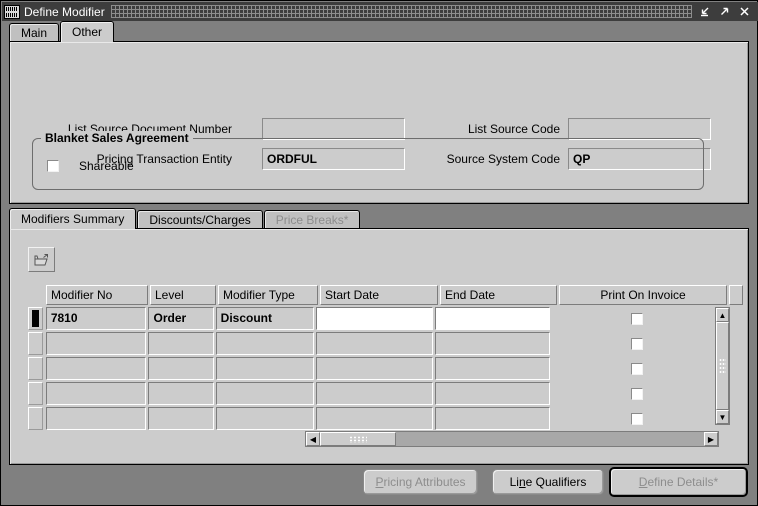 The image size is (758, 506). Describe the element at coordinates (117, 138) in the screenshot. I see `blanket-sales-agreement-legend: Blanket Sales Agreement` at that location.